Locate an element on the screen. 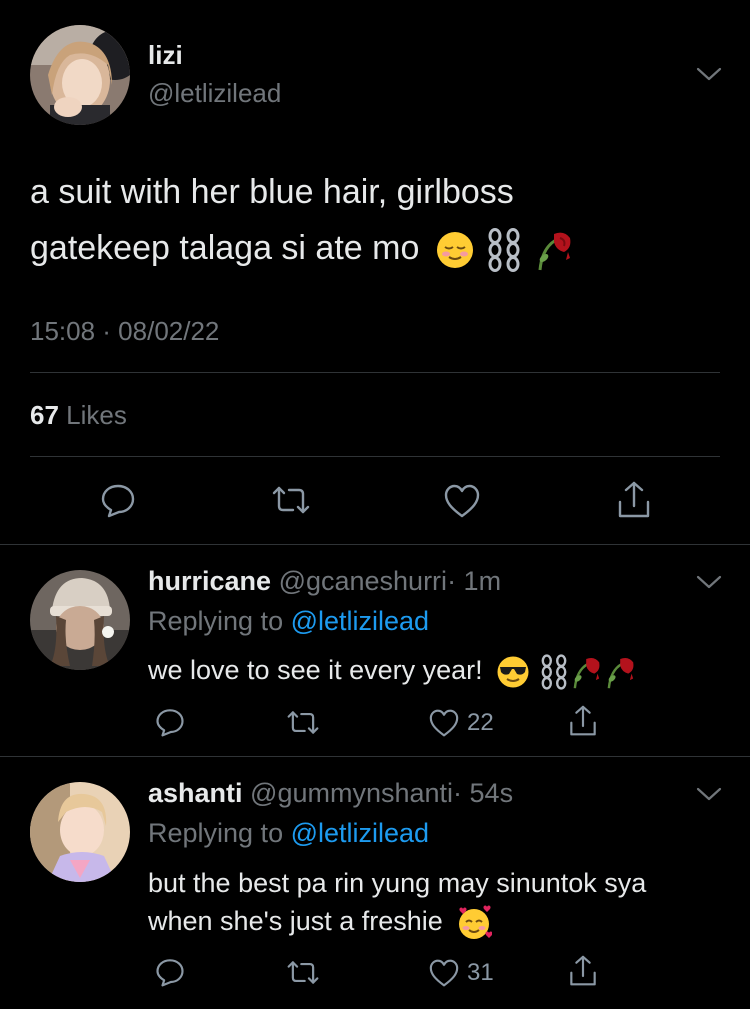 Image resolution: width=750 pixels, height=1009 pixels. display-name: hurricane is located at coordinates (209, 581).